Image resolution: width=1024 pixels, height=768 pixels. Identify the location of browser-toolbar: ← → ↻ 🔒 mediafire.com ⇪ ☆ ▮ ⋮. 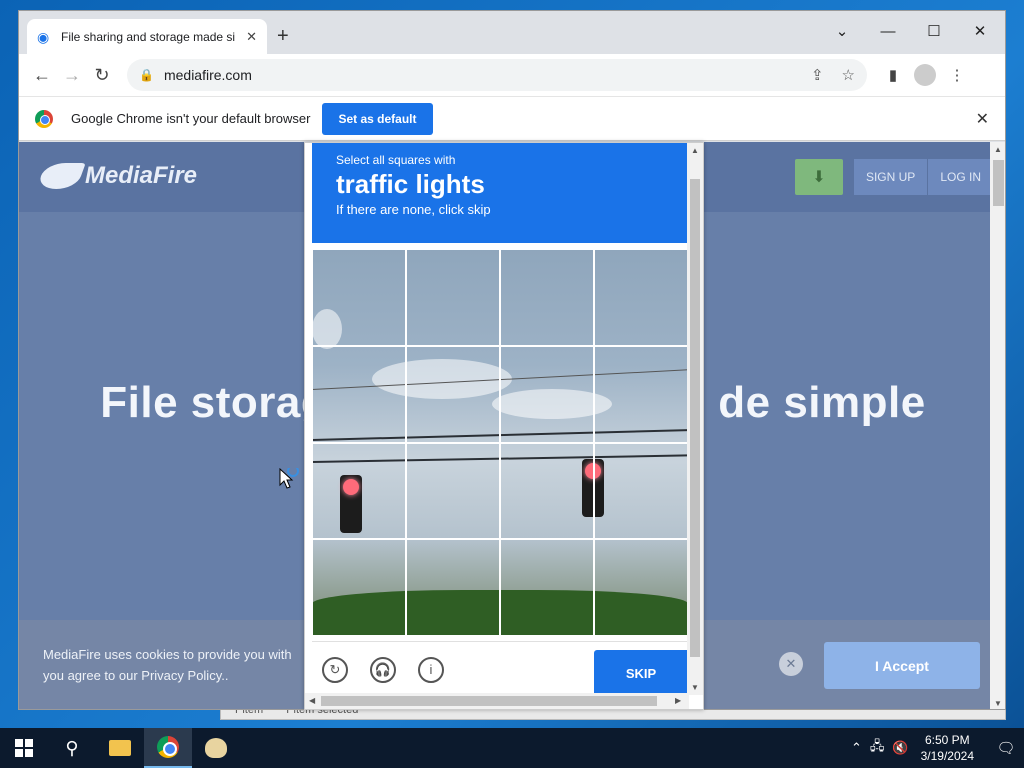
(512, 75).